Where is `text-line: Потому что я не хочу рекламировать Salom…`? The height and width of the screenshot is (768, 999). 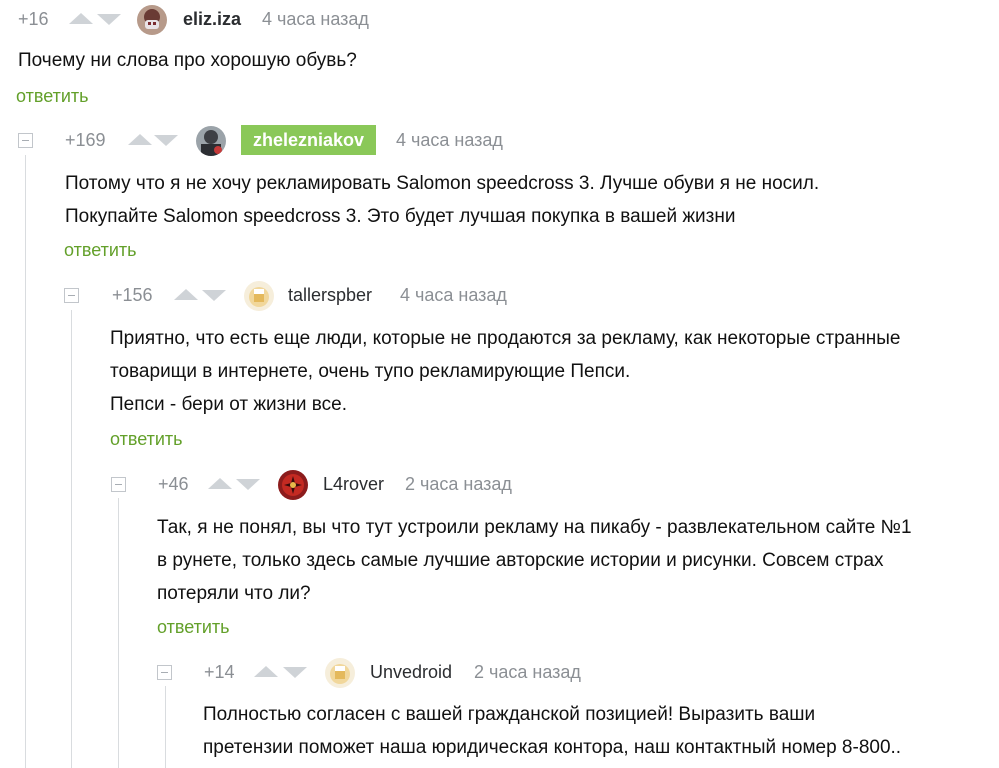
text-line: Потому что я не хочу рекламировать Salom… is located at coordinates (442, 183).